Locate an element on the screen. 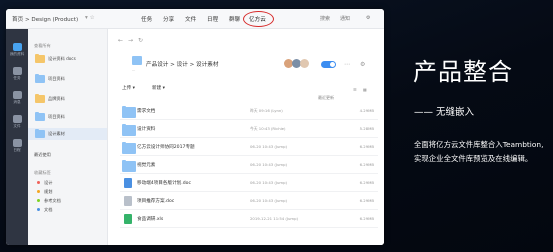 This screenshot has height=252, width=553. file-date: 今天 10:43 (Richie) is located at coordinates (268, 128).